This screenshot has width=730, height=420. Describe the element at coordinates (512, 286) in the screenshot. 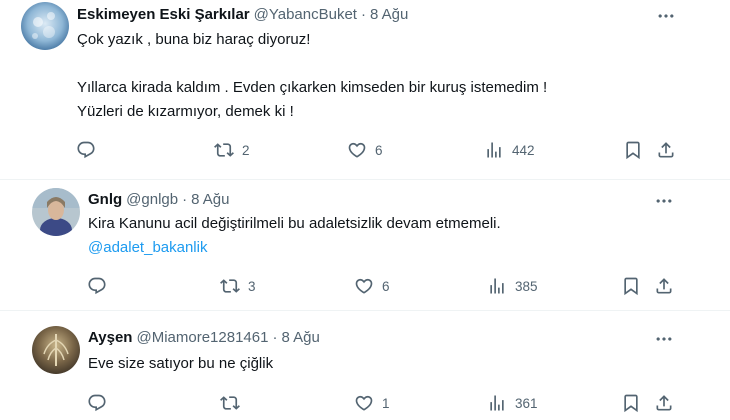

I see `views-button: 385` at that location.